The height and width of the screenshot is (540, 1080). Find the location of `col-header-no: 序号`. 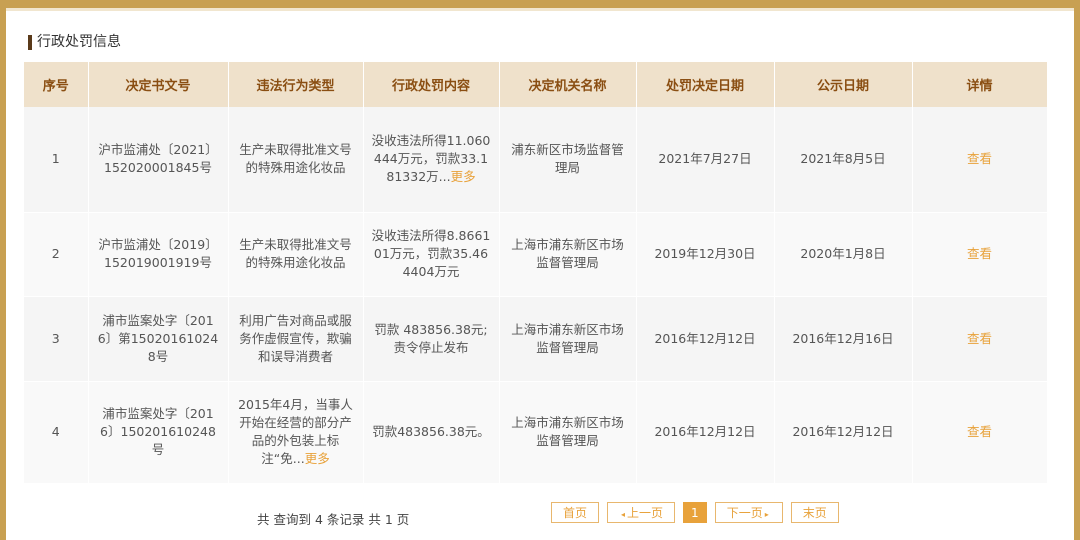

col-header-no: 序号 is located at coordinates (56, 84).